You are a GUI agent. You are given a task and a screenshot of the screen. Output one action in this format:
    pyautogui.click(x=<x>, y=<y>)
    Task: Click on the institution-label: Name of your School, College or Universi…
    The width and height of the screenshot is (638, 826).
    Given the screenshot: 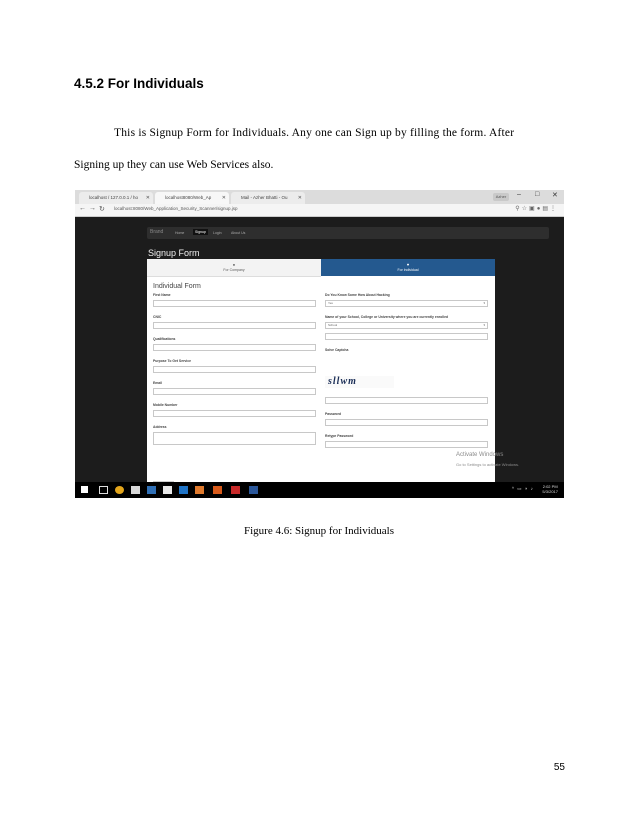 What is the action you would take?
    pyautogui.click(x=387, y=317)
    